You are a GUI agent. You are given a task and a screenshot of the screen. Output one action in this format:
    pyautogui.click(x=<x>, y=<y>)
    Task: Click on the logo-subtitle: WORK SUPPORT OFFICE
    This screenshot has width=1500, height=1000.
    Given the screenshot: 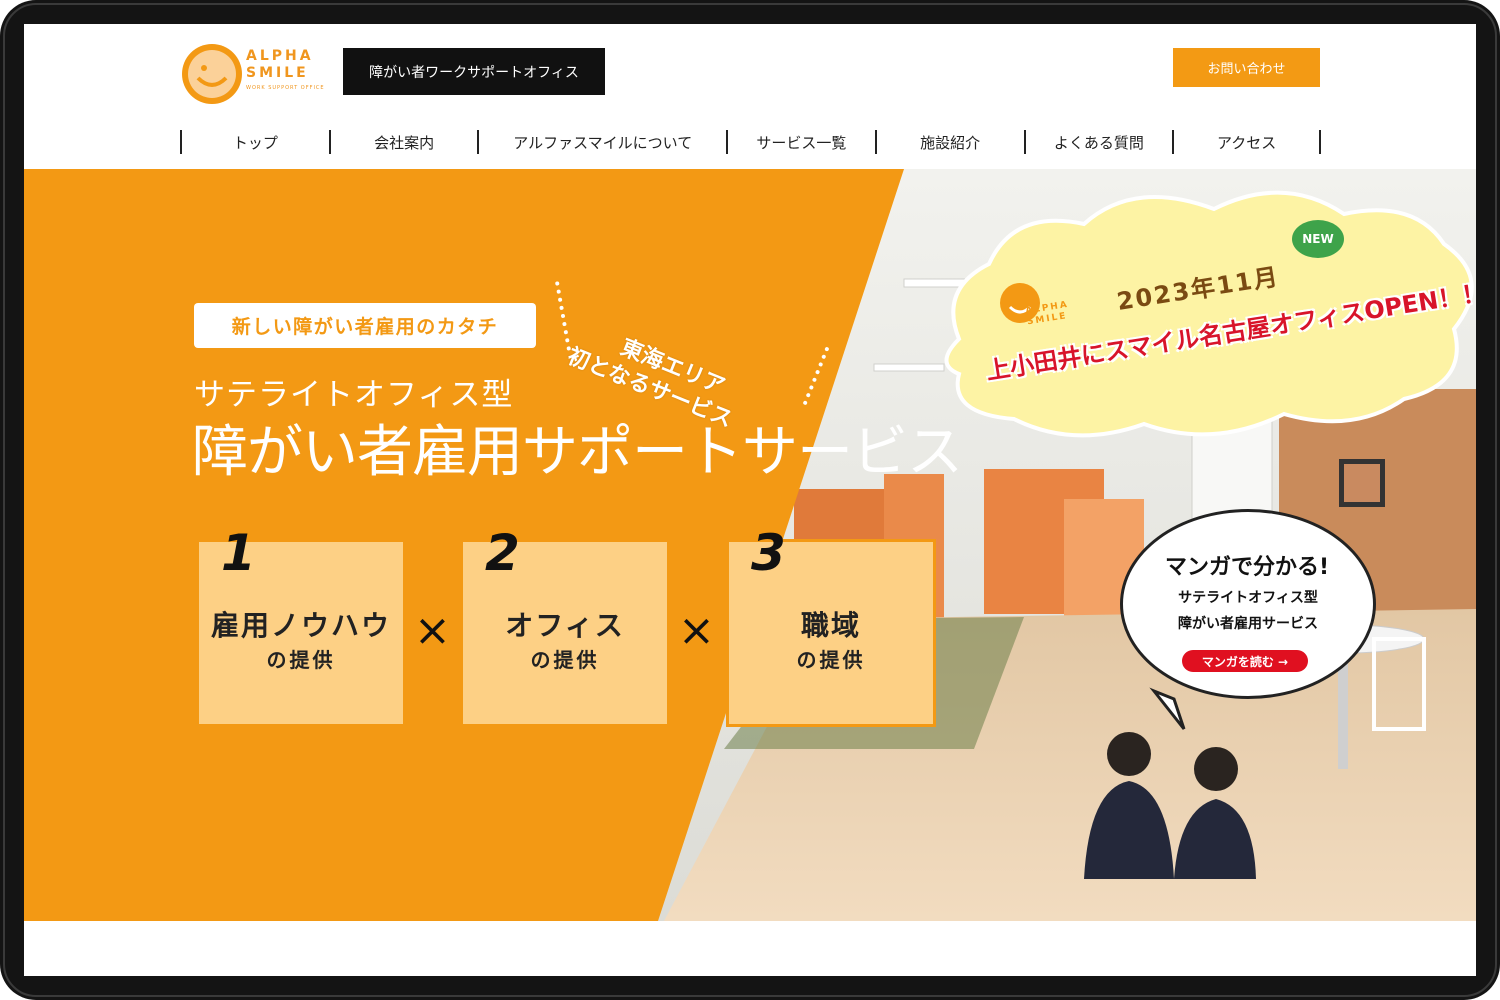 What is the action you would take?
    pyautogui.click(x=285, y=88)
    